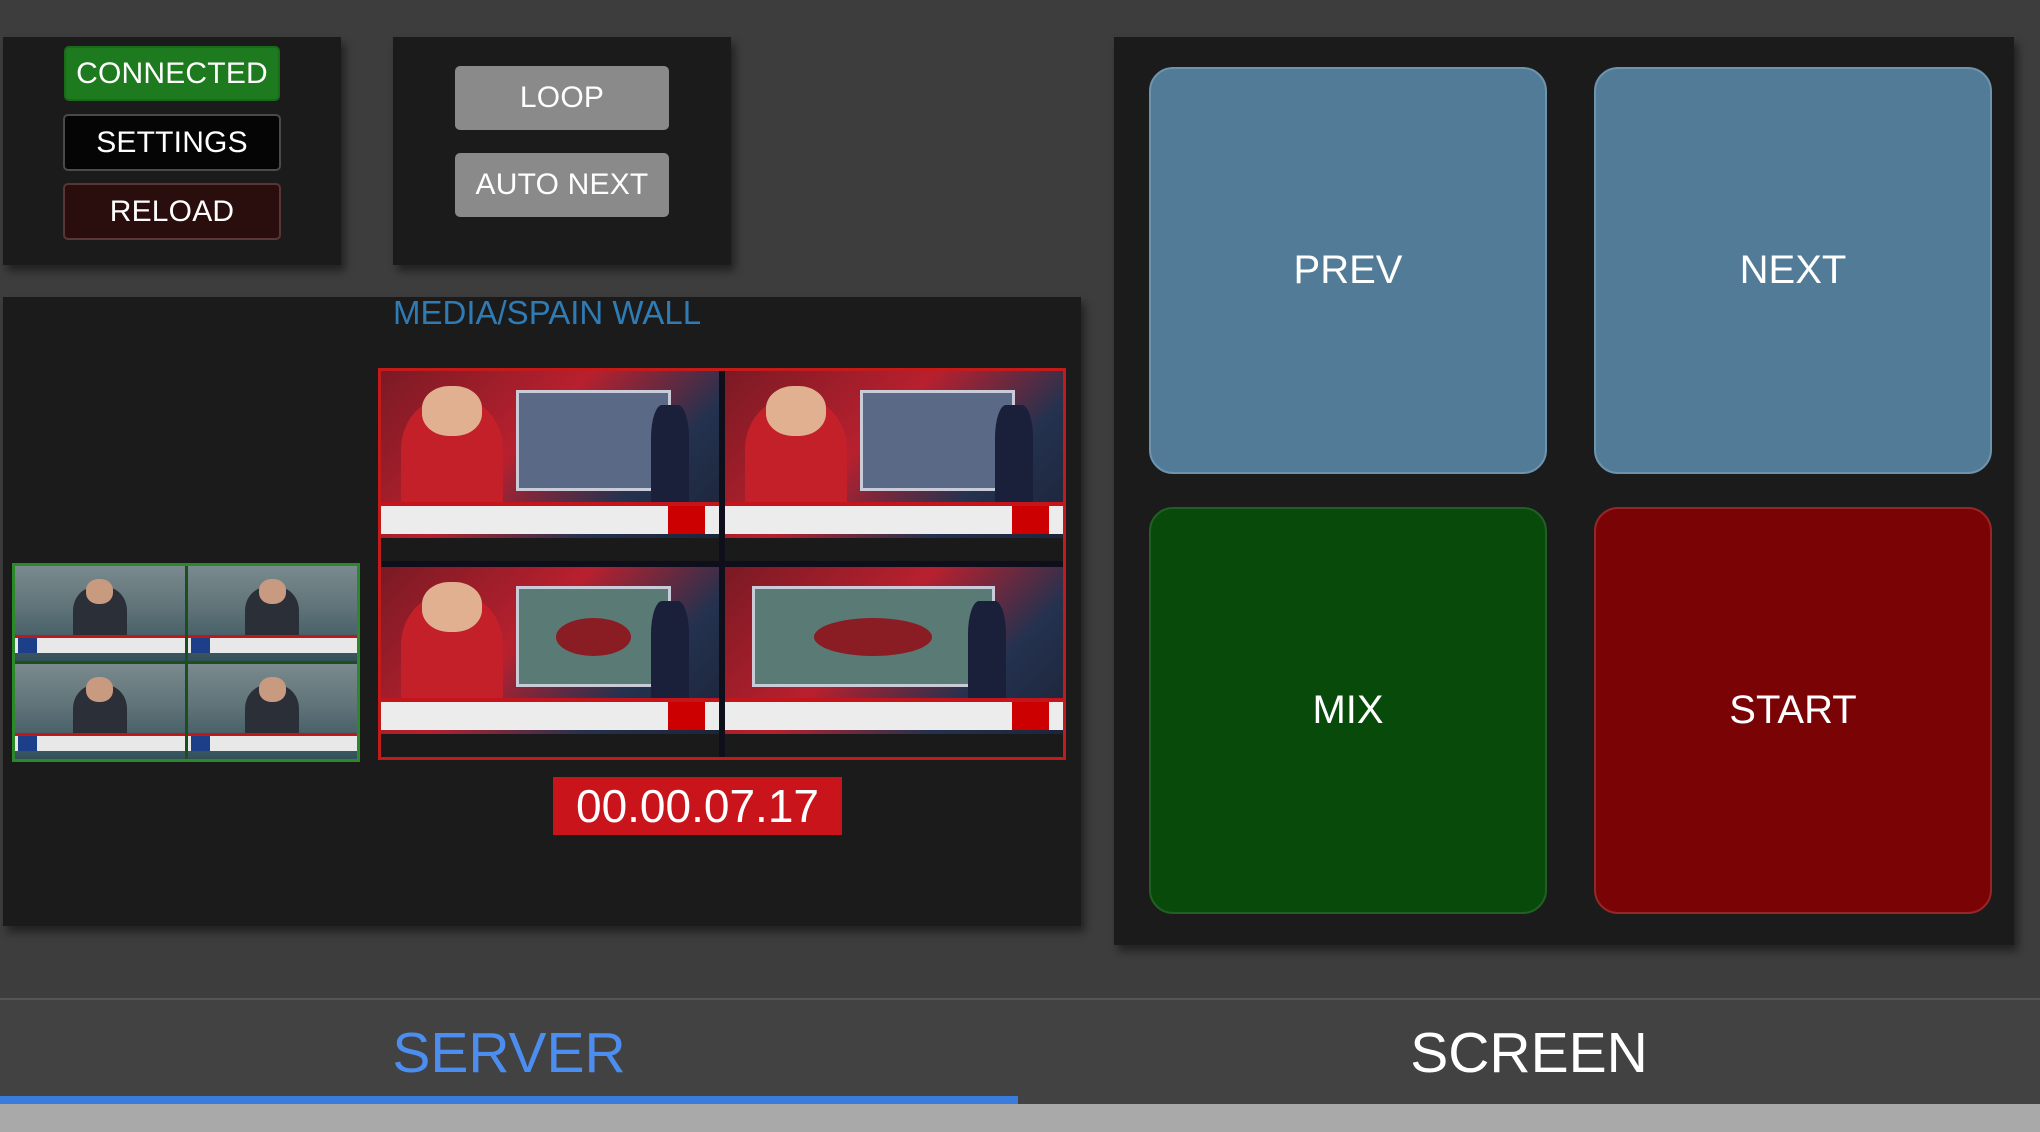  Describe the element at coordinates (1529, 1053) in the screenshot. I see `tab-screen: SCREEN` at that location.